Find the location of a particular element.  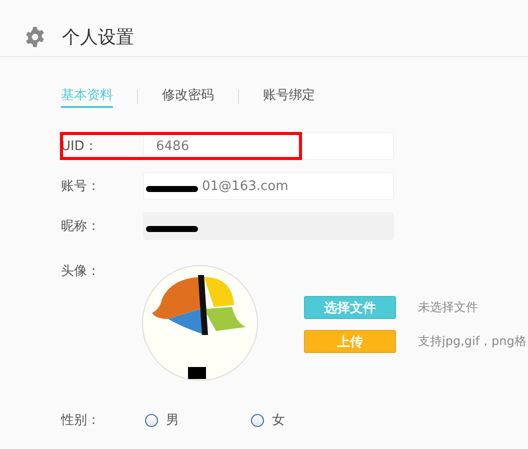

field-label: 性别： is located at coordinates (81, 420).